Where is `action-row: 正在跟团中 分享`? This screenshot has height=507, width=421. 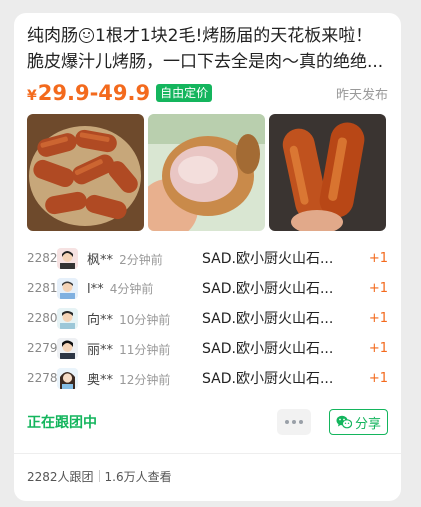 action-row: 正在跟团中 分享 is located at coordinates (207, 422).